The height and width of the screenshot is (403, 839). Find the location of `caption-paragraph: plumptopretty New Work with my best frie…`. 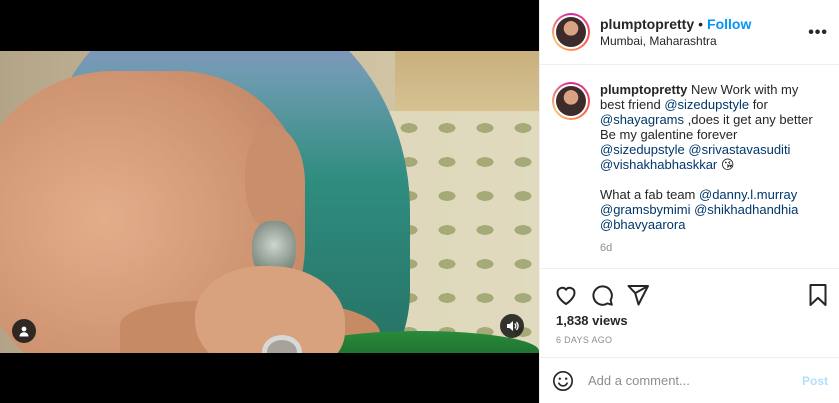

caption-paragraph: plumptopretty New Work with my best frie… is located at coordinates (712, 127).